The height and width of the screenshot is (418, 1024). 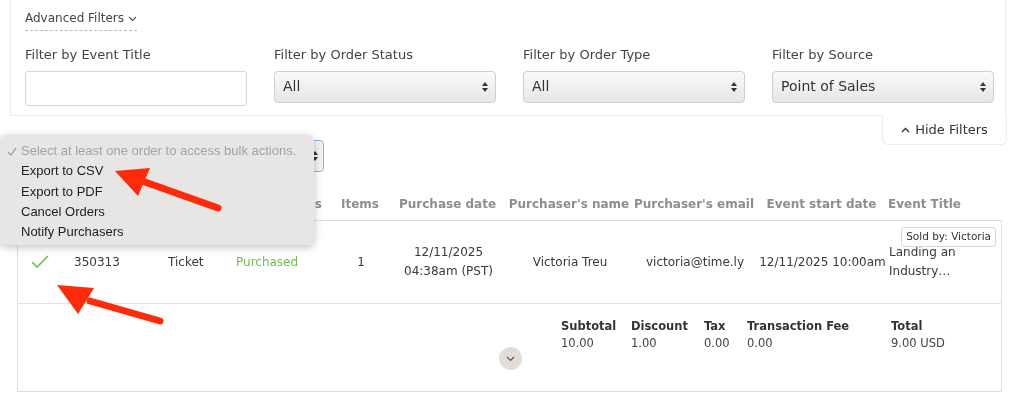 What do you see at coordinates (907, 326) in the screenshot?
I see `summary-label: Total` at bounding box center [907, 326].